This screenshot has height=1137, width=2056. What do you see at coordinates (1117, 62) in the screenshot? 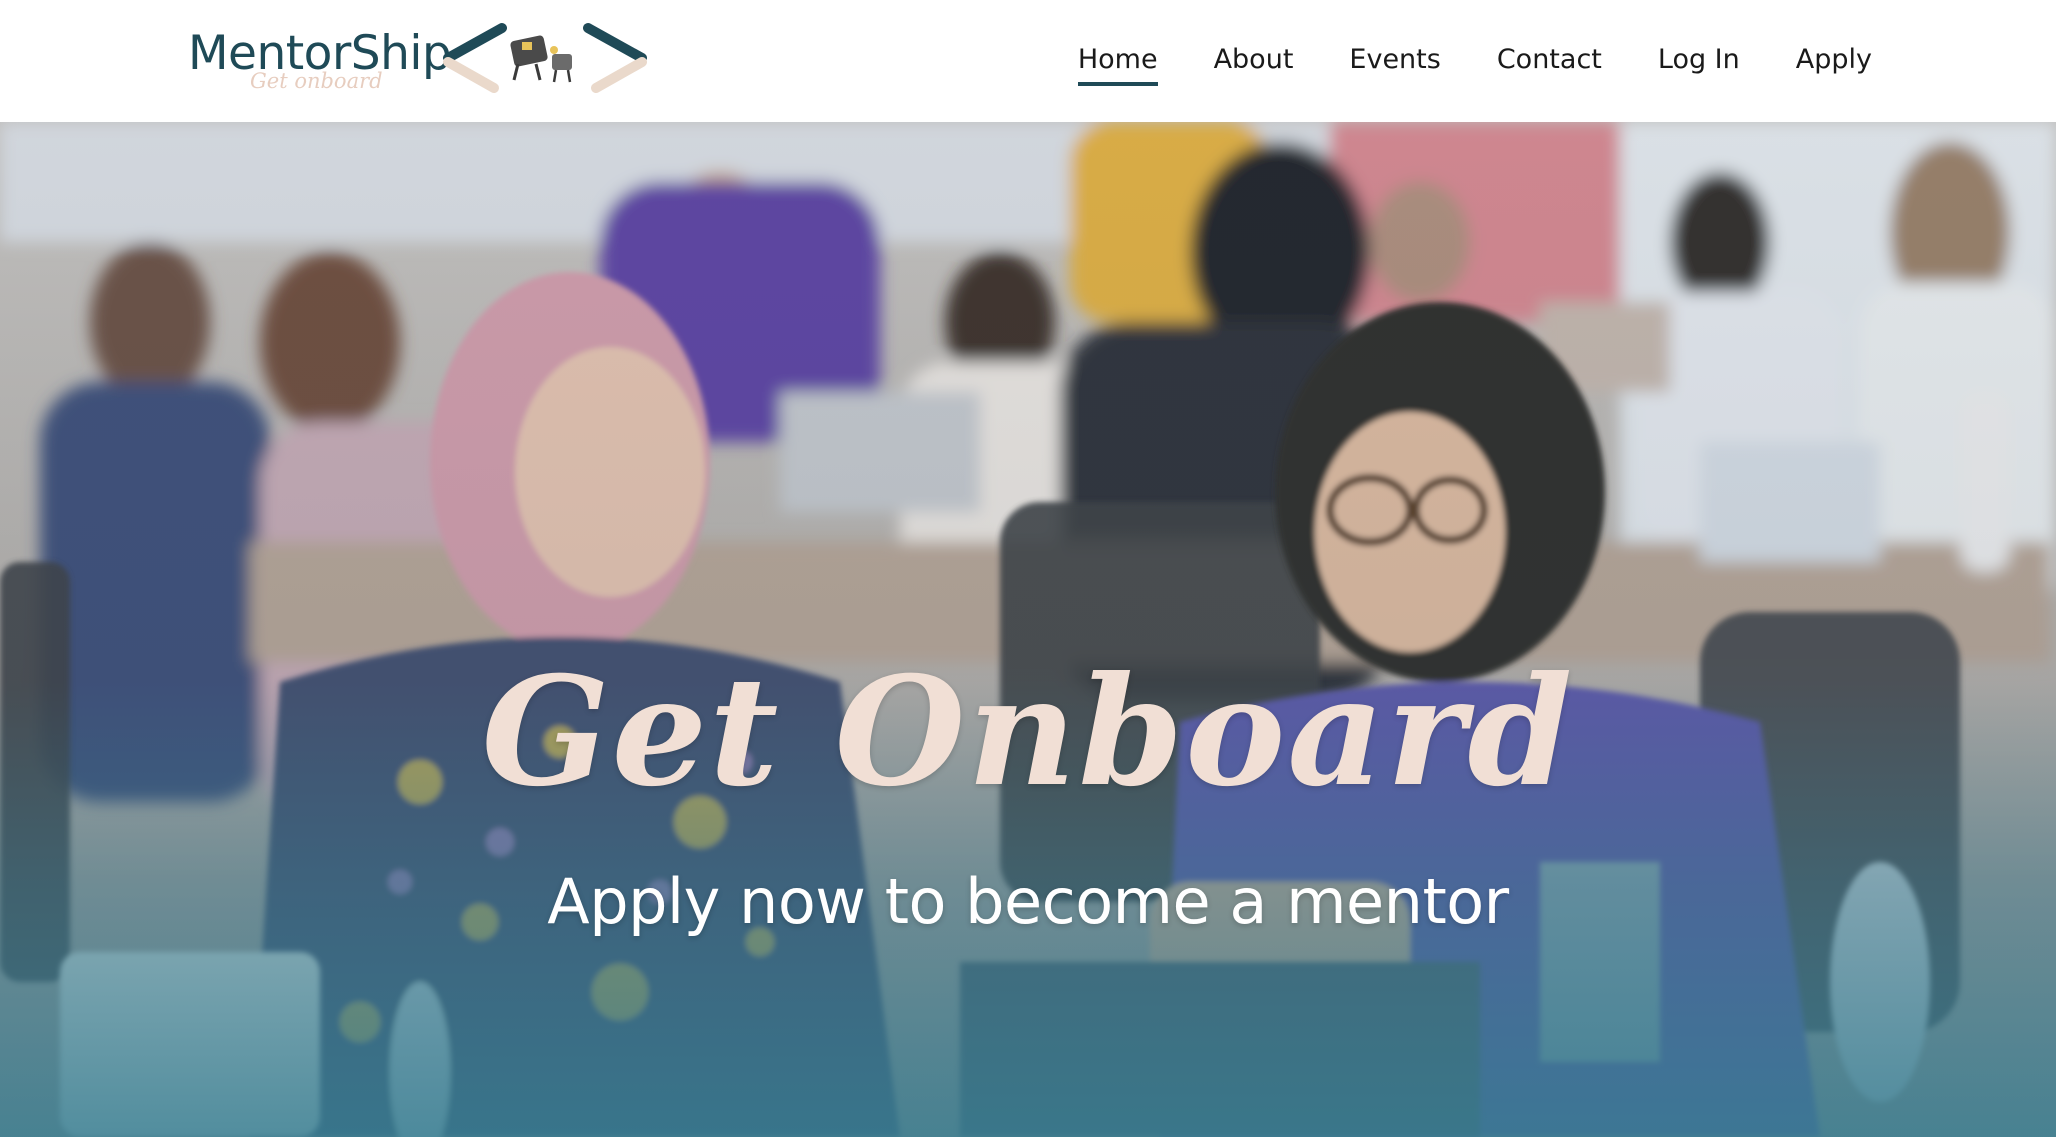
I see `nav-home: Home` at bounding box center [1117, 62].